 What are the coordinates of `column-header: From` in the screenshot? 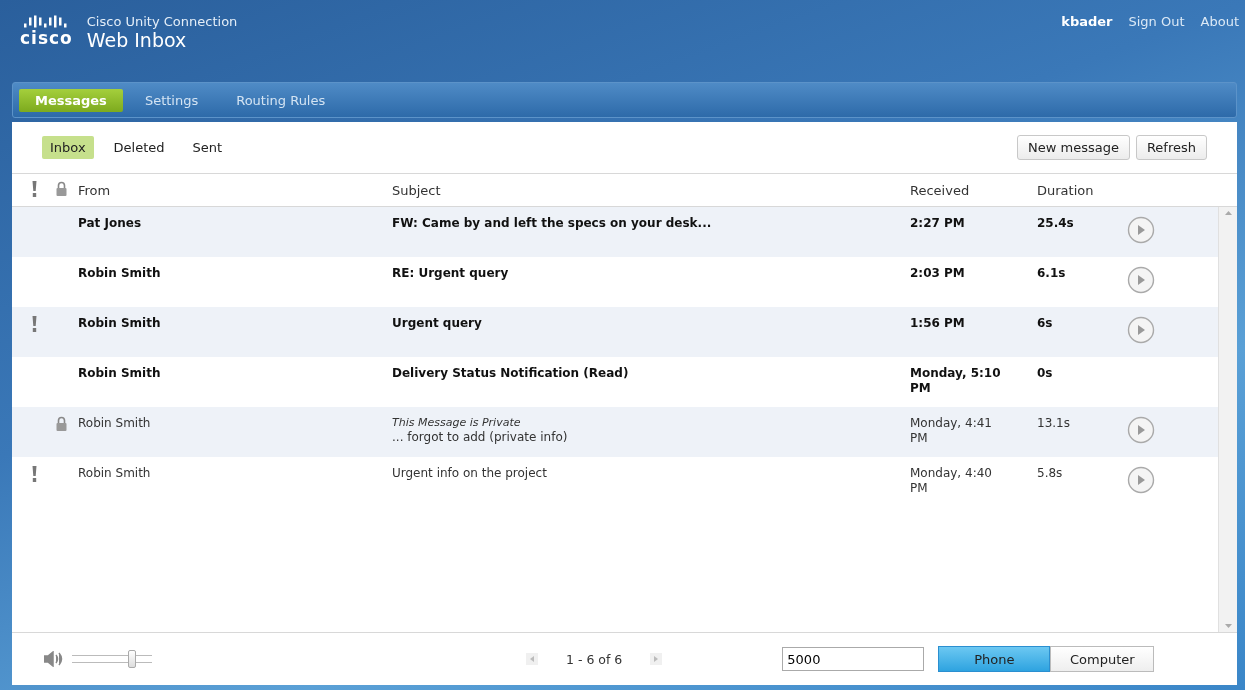 It's located at (235, 190).